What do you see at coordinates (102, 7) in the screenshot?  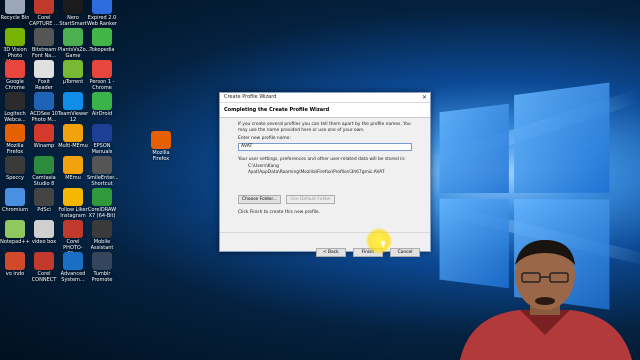 I see `web-ranker-icon` at bounding box center [102, 7].